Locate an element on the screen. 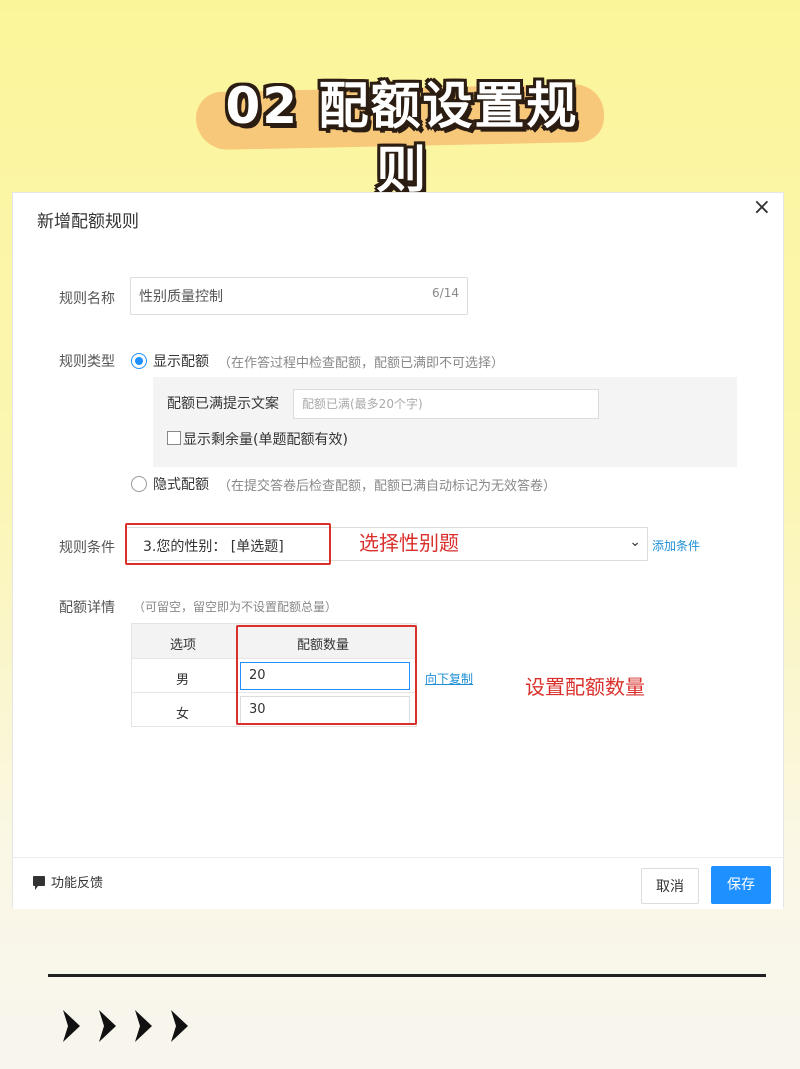  page-divider is located at coordinates (407, 975).